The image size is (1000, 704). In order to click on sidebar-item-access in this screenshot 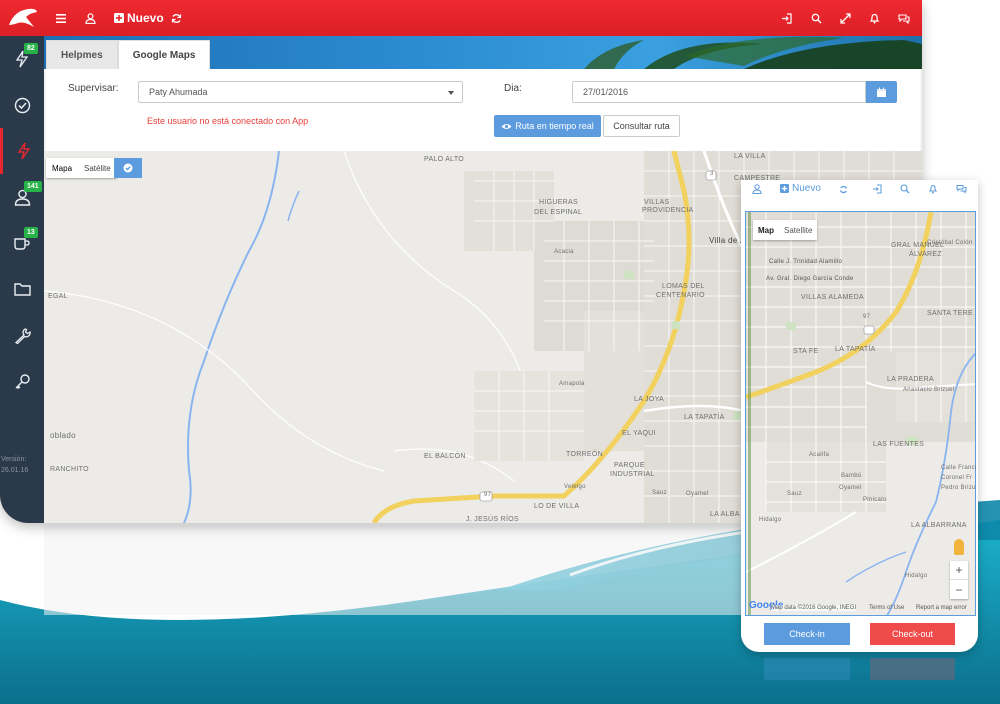, I will do `click(22, 381)`.